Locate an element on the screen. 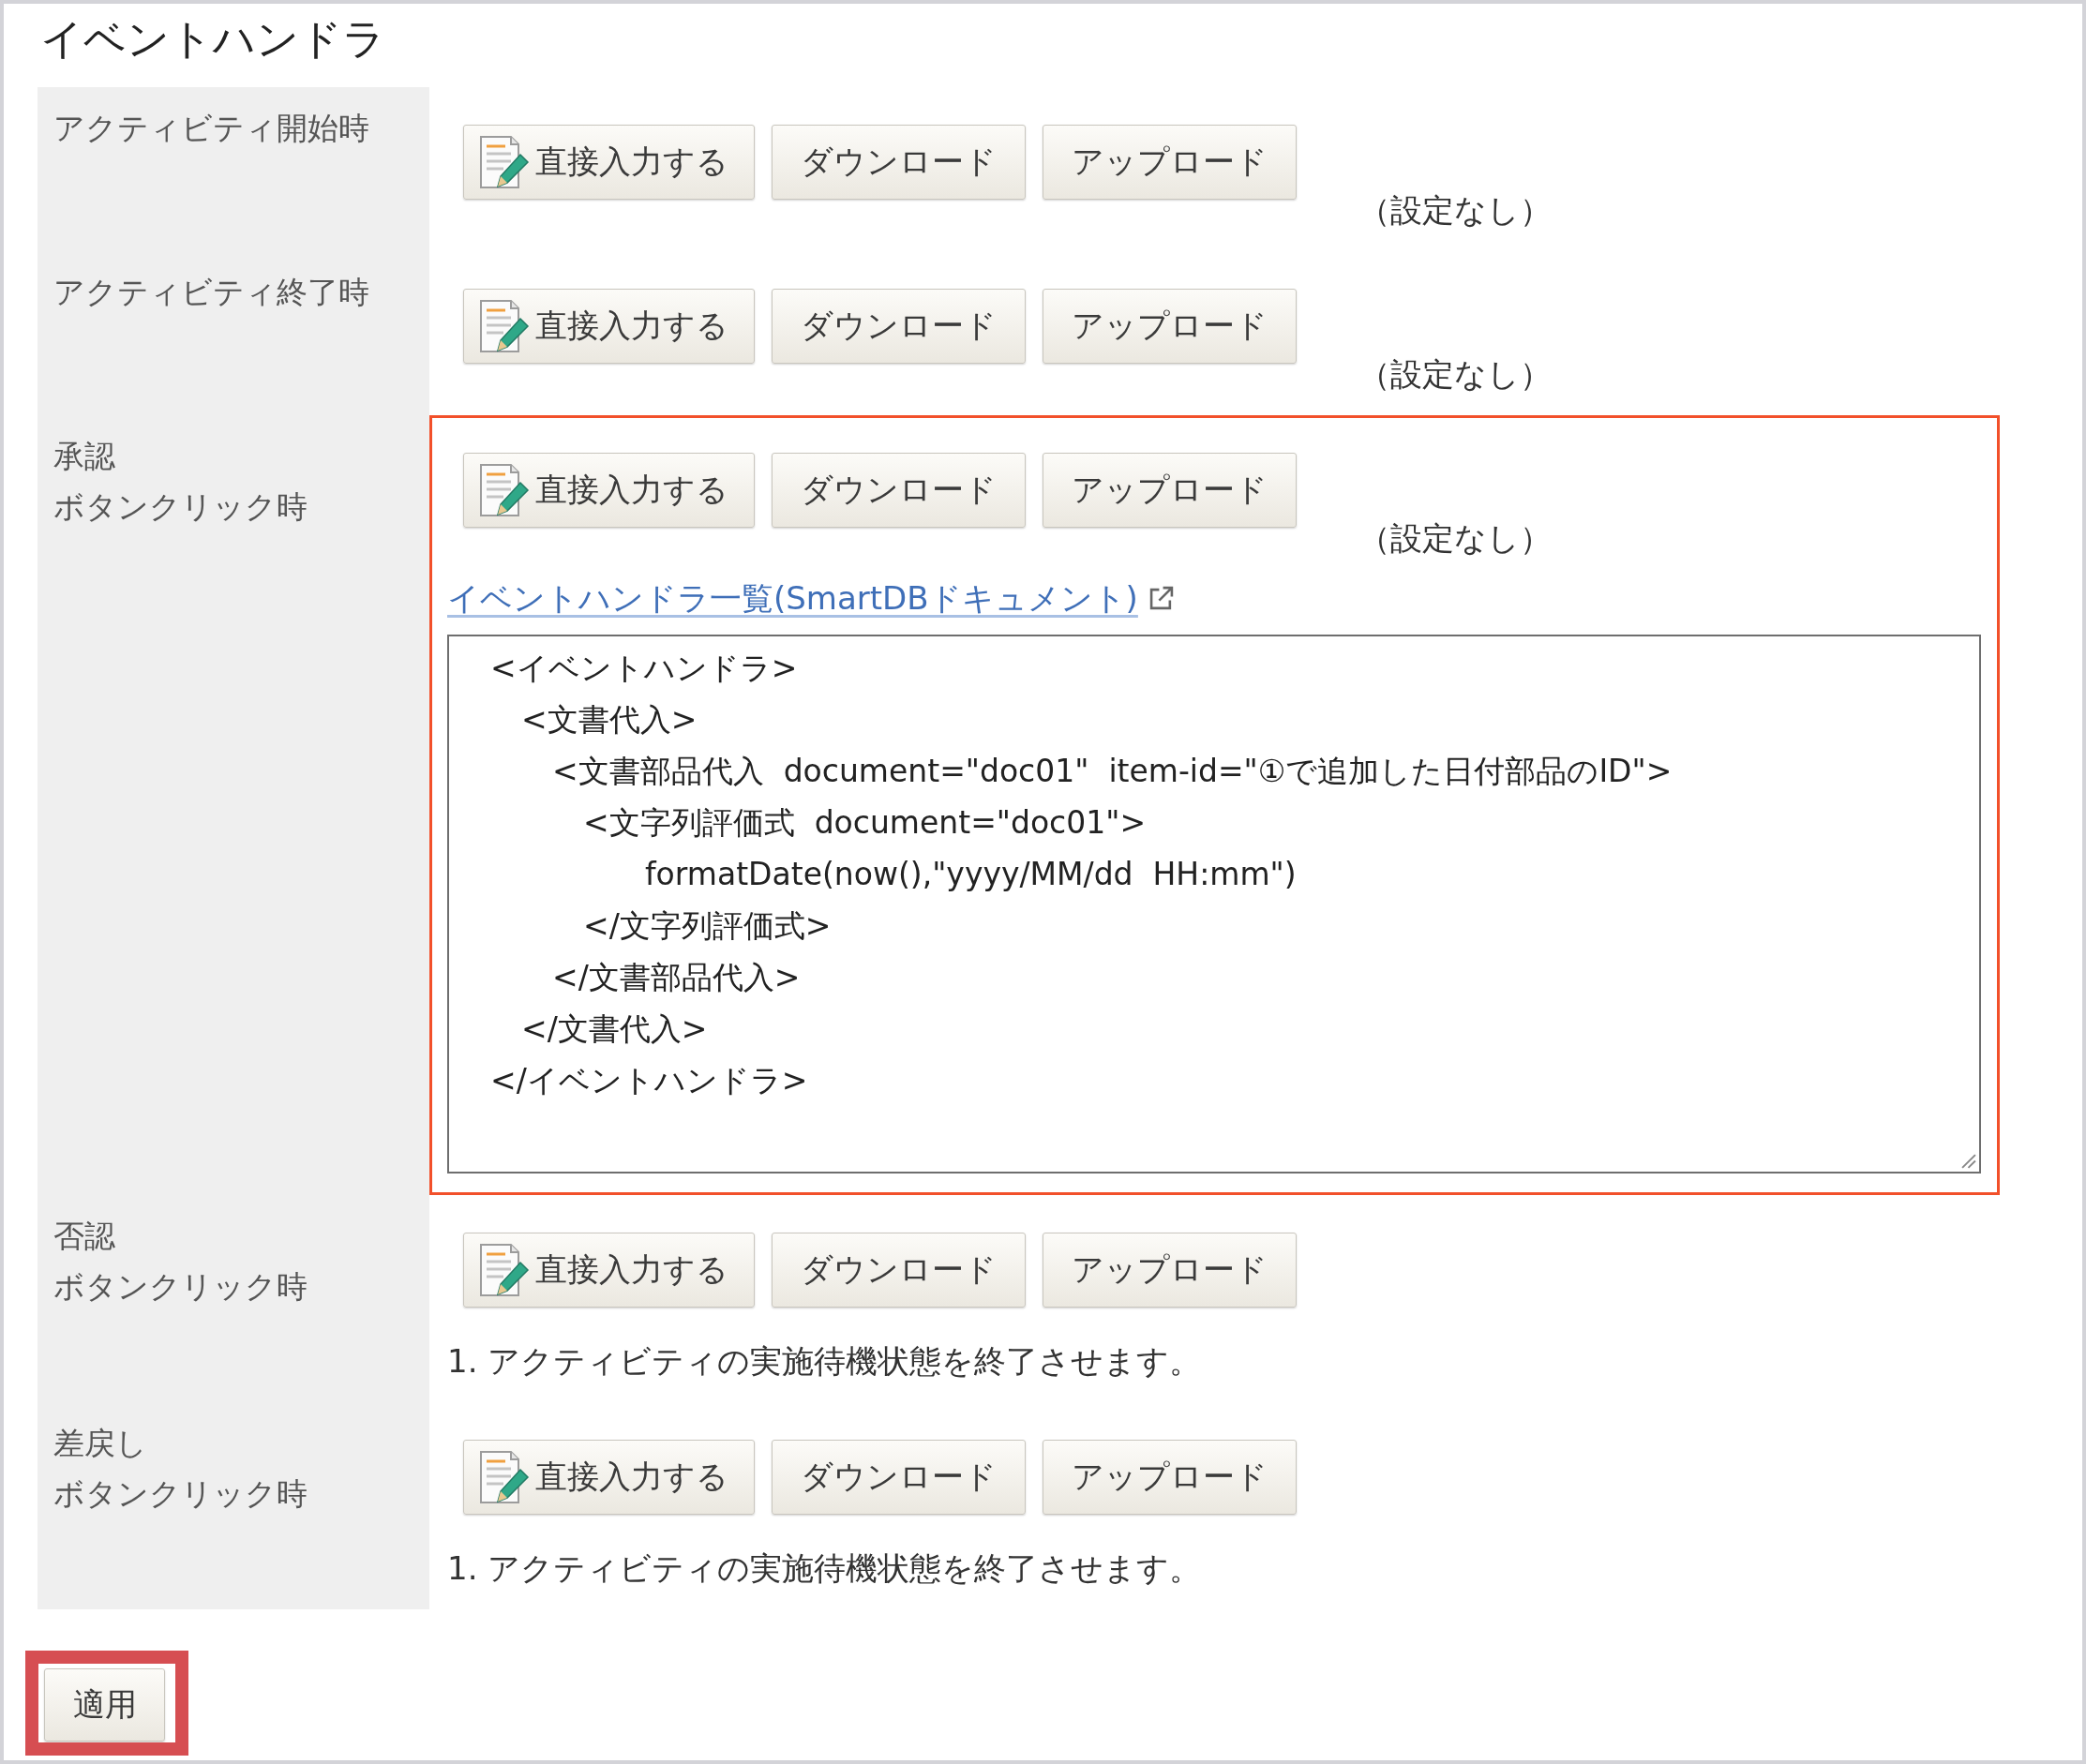 This screenshot has height=1764, width=2086. resize-grip-icon is located at coordinates (1968, 1161).